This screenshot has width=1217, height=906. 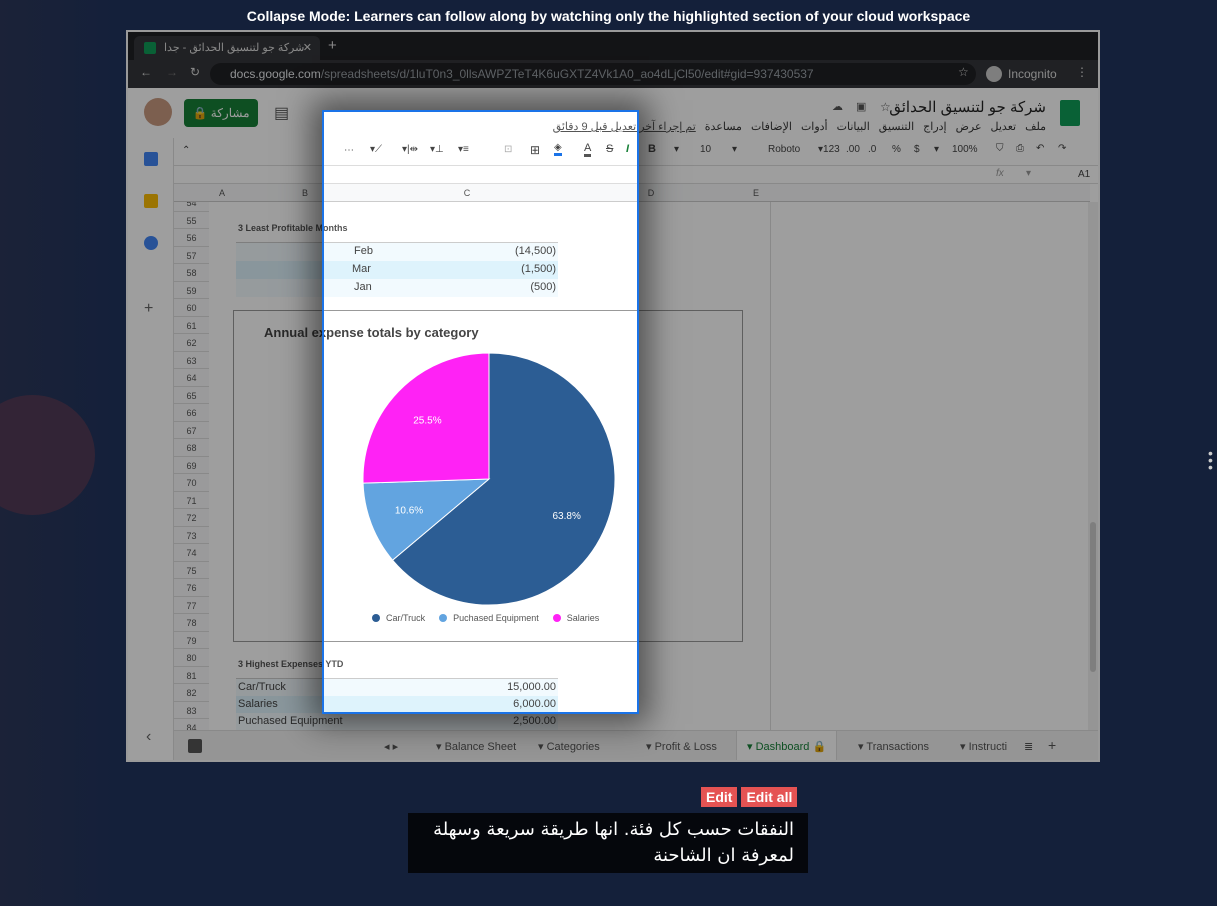 I want to click on legend-item-purchased-equipment: Puchased Equipment, so click(x=489, y=618).